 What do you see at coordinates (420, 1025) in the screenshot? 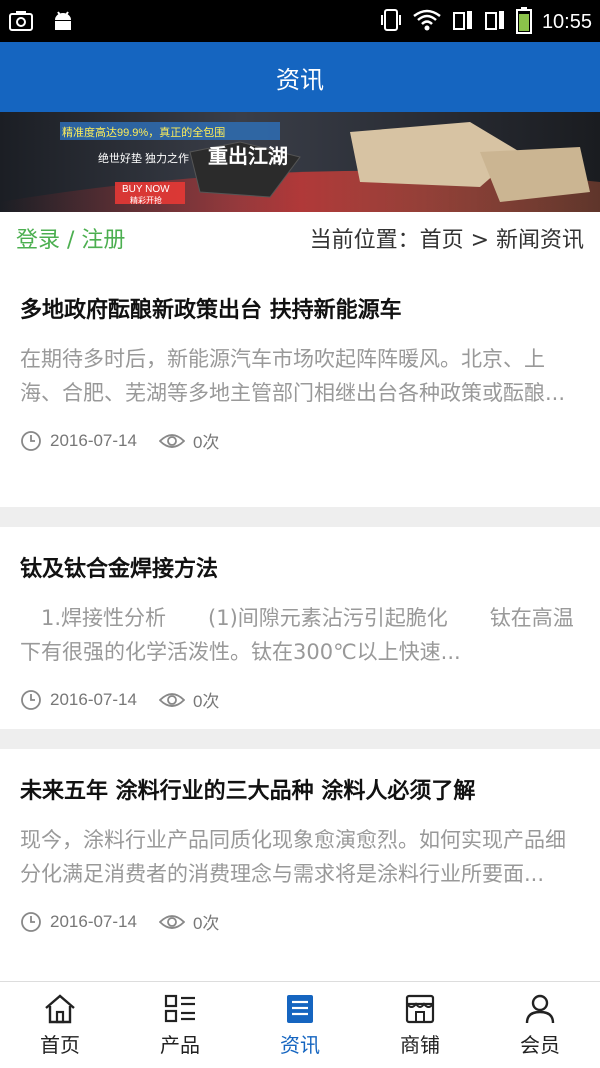
I see `tab-store: 商铺` at bounding box center [420, 1025].